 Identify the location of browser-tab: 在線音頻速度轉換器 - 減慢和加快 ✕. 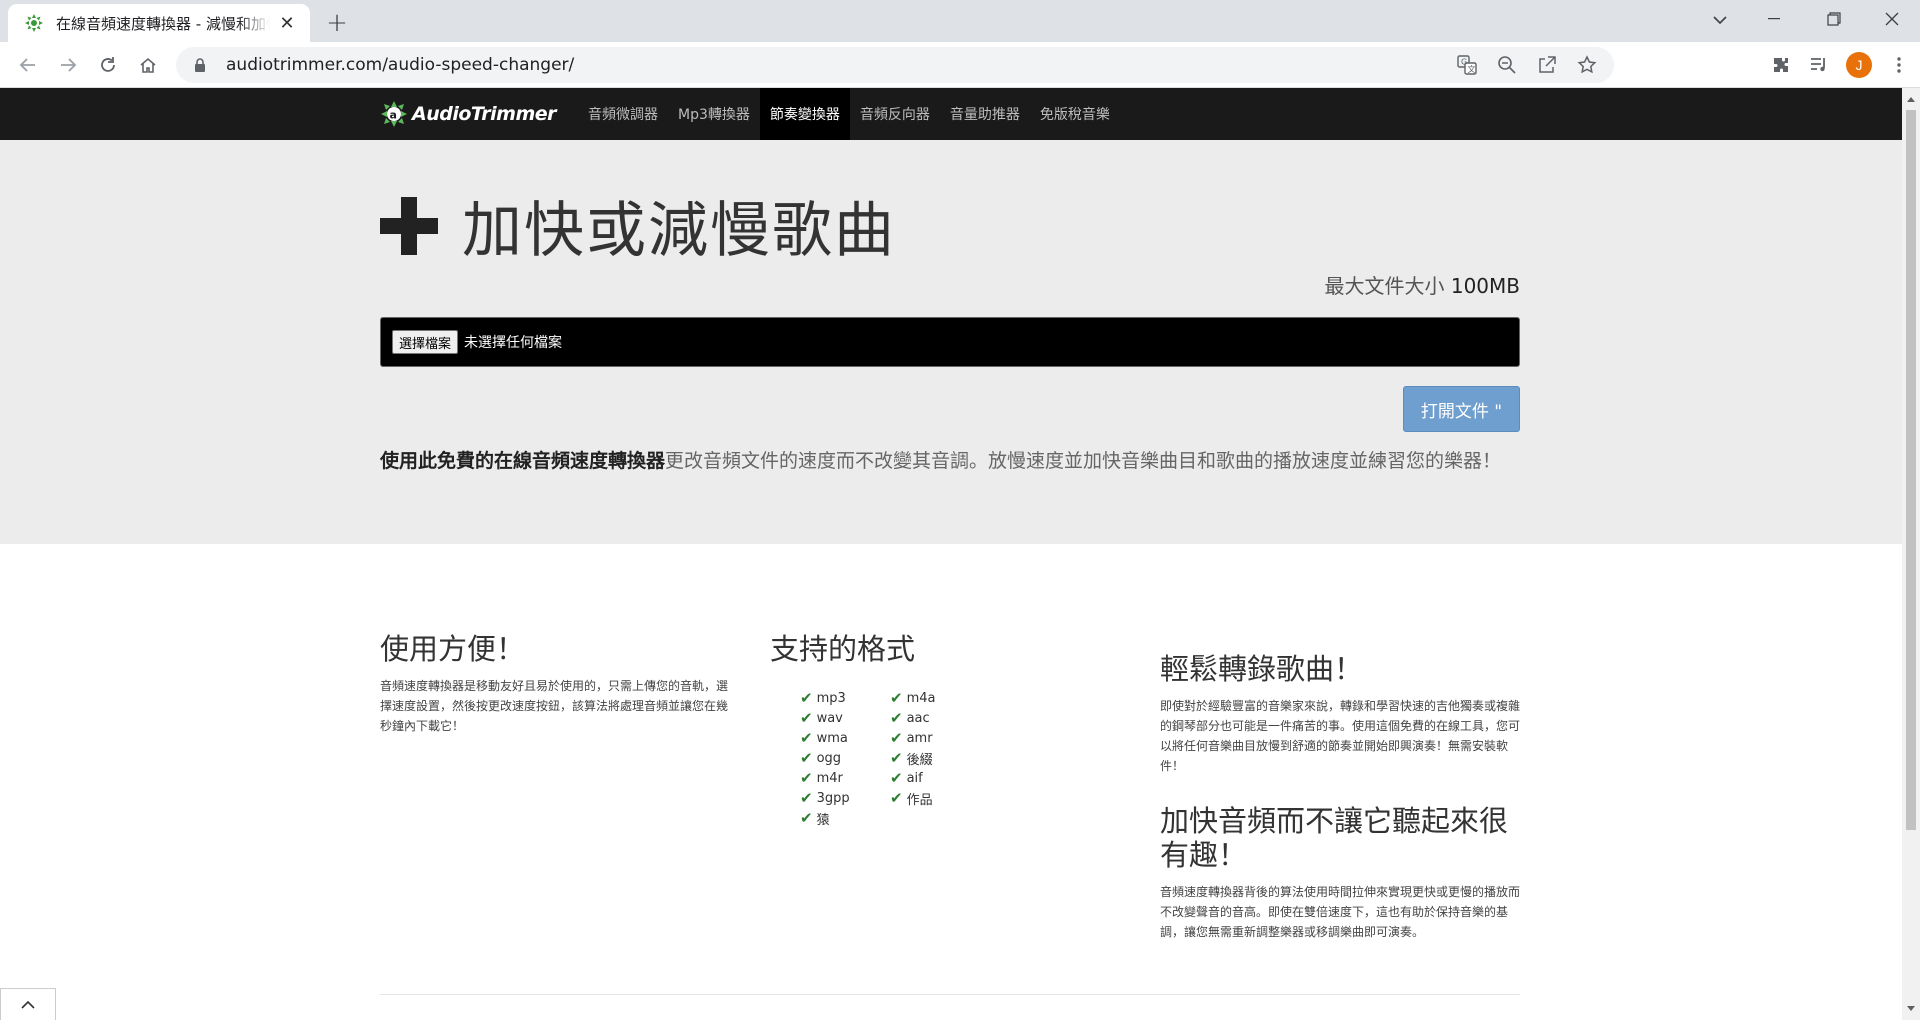
(159, 23).